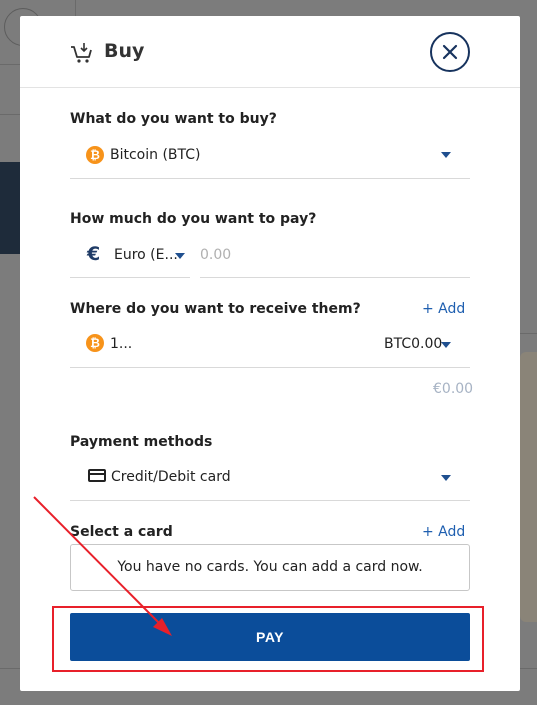 Image resolution: width=537 pixels, height=705 pixels. I want to click on select-card-label: Select a card, so click(121, 532).